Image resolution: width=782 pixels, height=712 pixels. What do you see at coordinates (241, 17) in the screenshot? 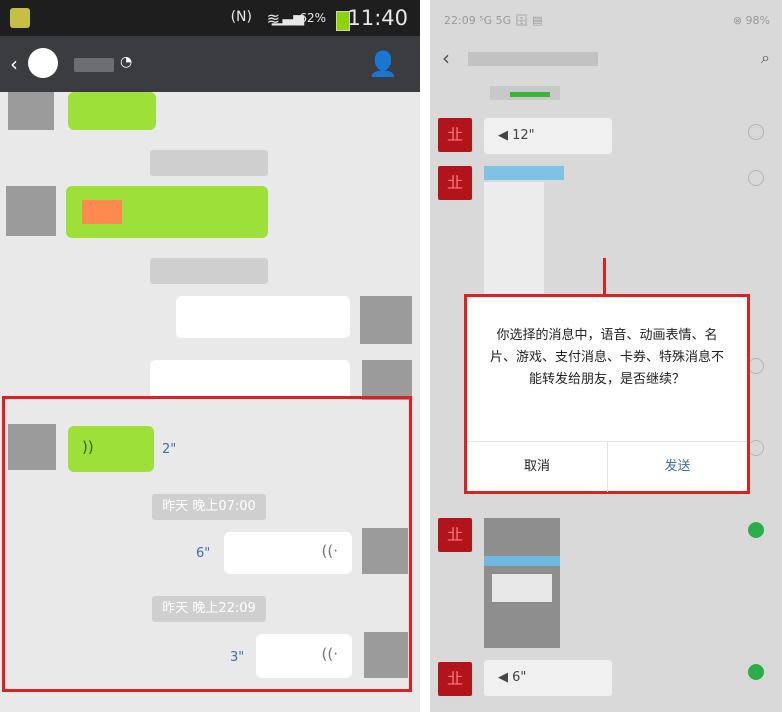
I see `nfc-icon: (N)` at bounding box center [241, 17].